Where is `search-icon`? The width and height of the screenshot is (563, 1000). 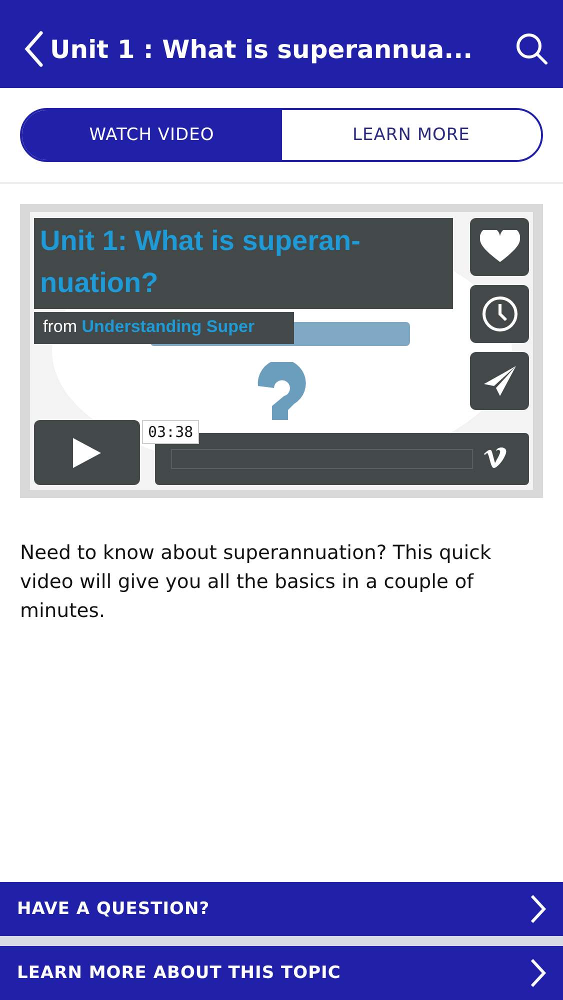 search-icon is located at coordinates (532, 49).